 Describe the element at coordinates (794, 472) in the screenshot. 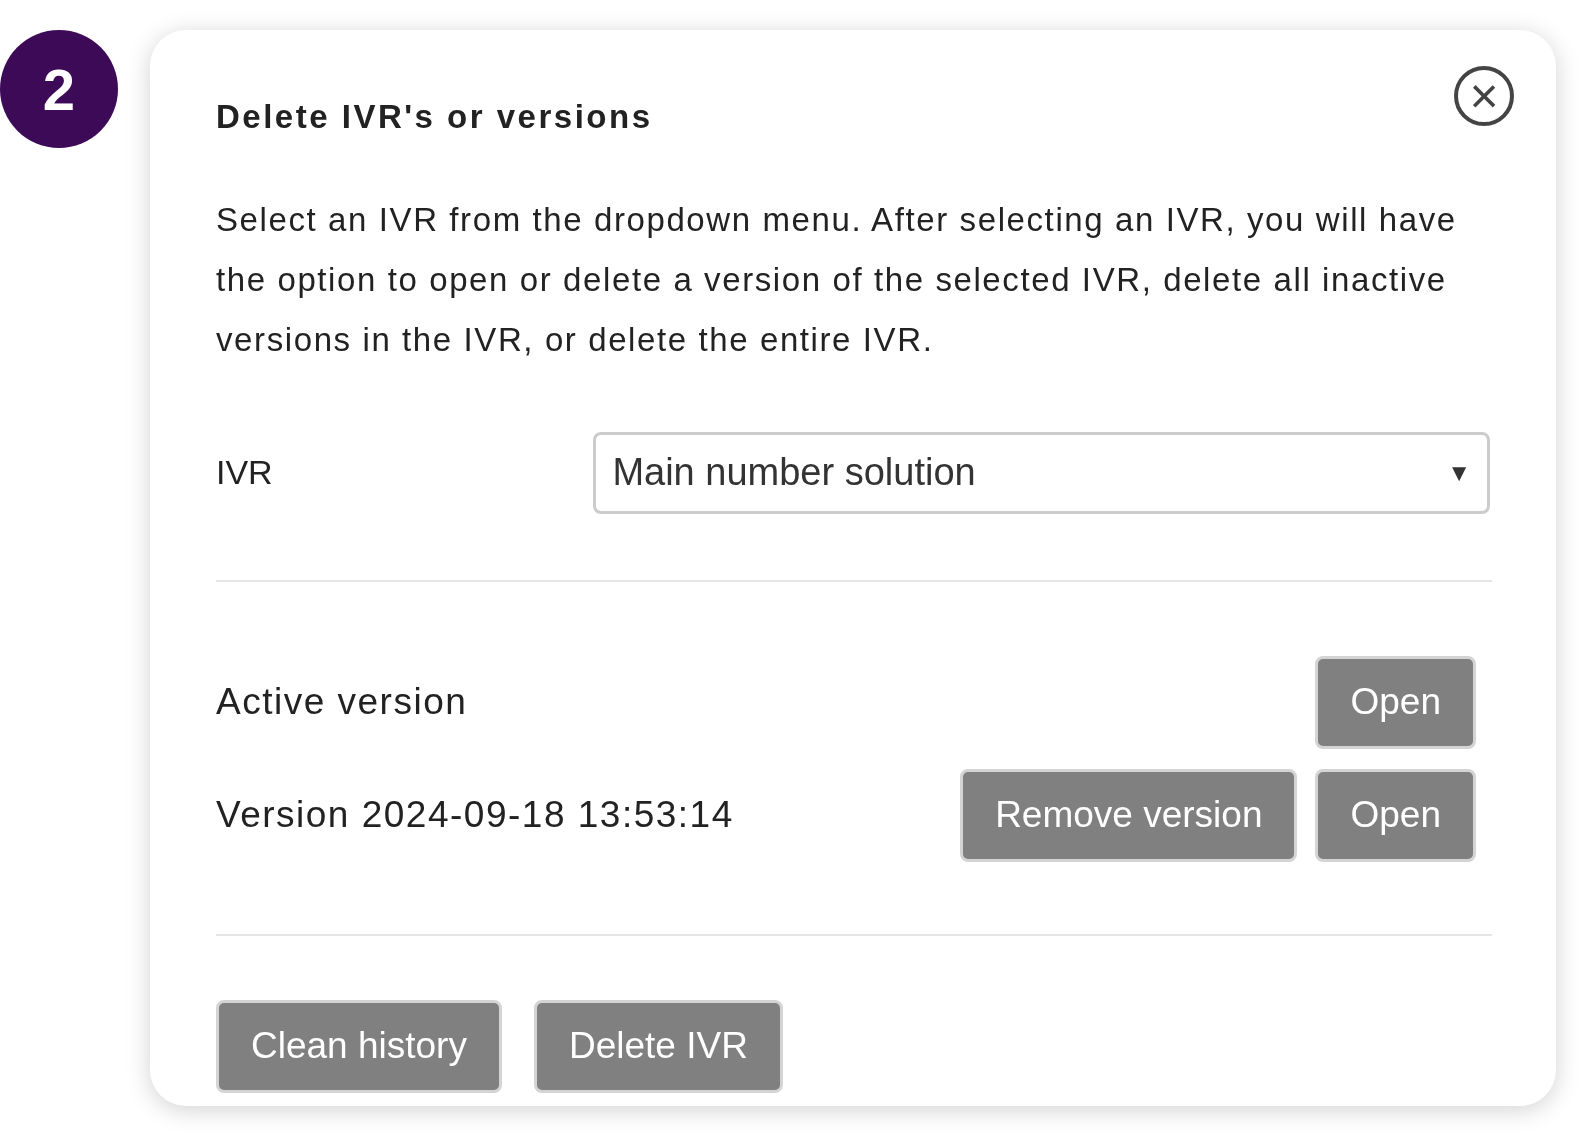

I see `dropdown-value: Main number solution` at that location.